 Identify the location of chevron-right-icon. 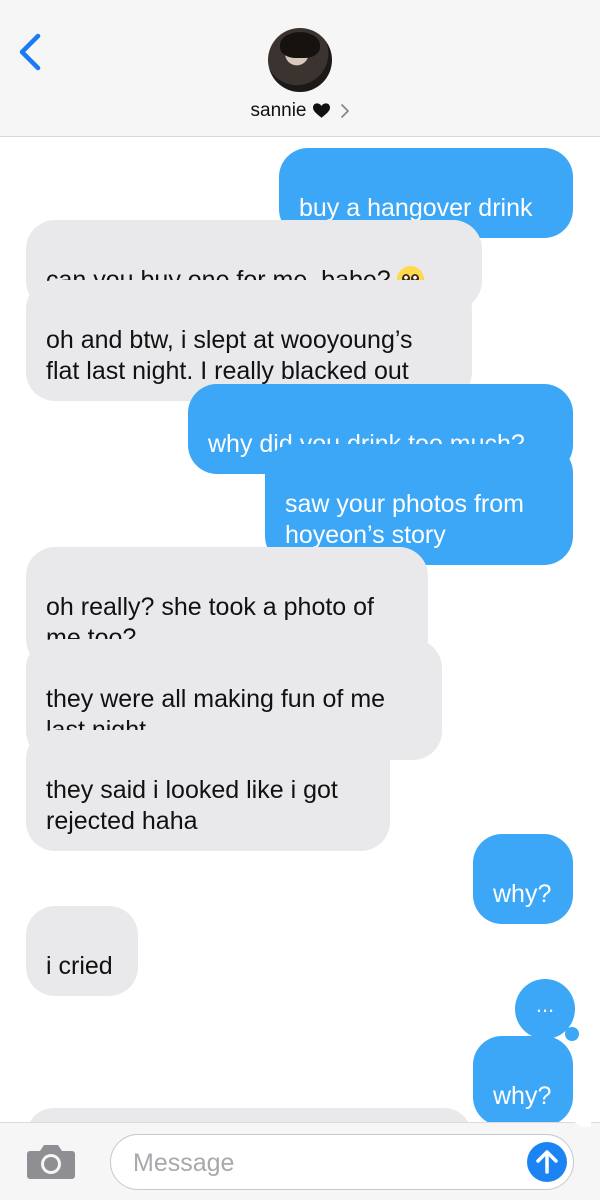
(344, 111).